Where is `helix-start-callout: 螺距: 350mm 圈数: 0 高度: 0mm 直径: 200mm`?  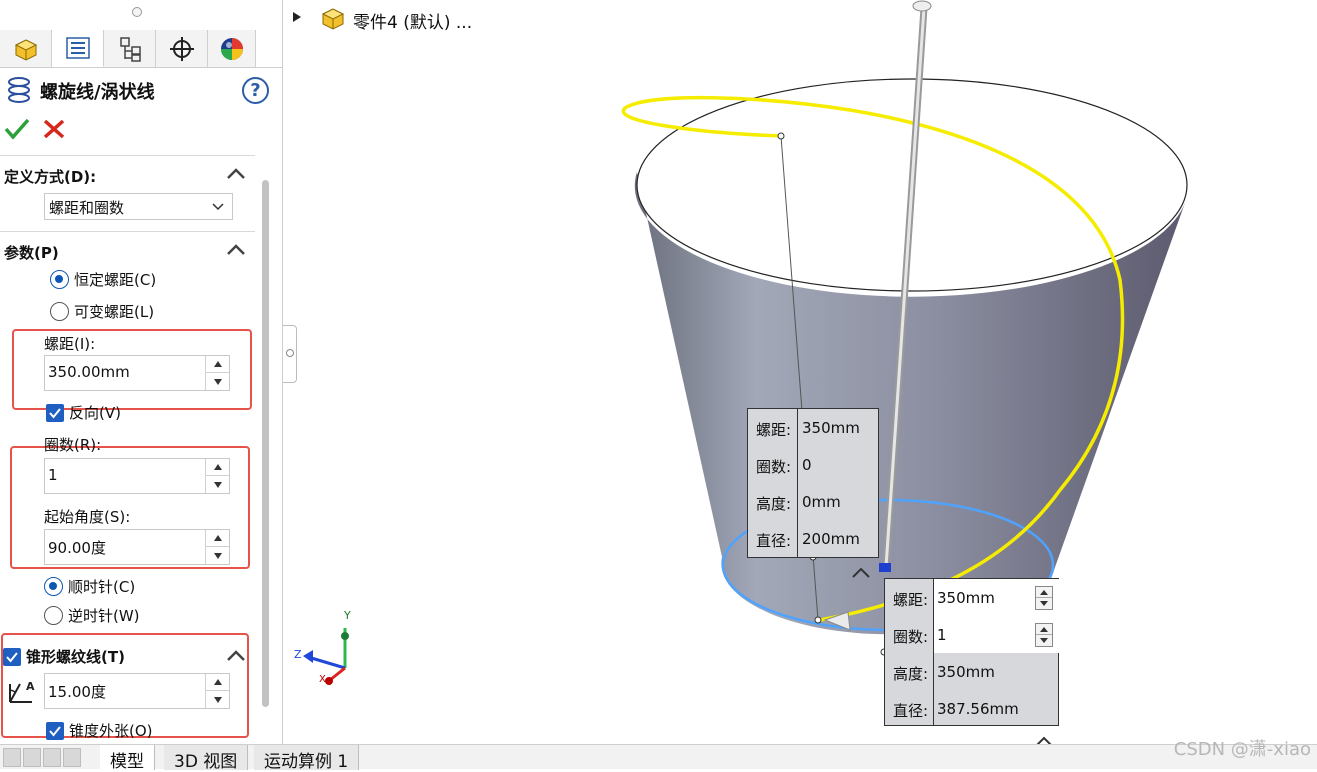
helix-start-callout: 螺距: 350mm 圈数: 0 高度: 0mm 直径: 200mm is located at coordinates (813, 483).